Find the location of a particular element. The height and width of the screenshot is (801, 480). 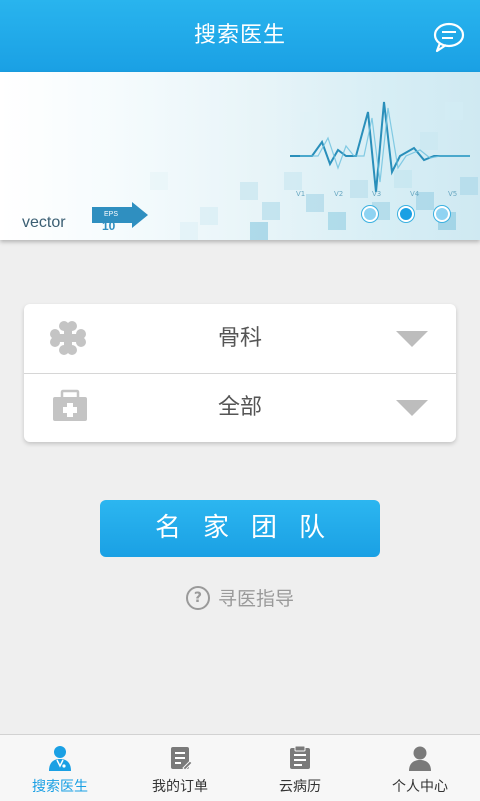

category-value: 全部 is located at coordinates (239, 407).